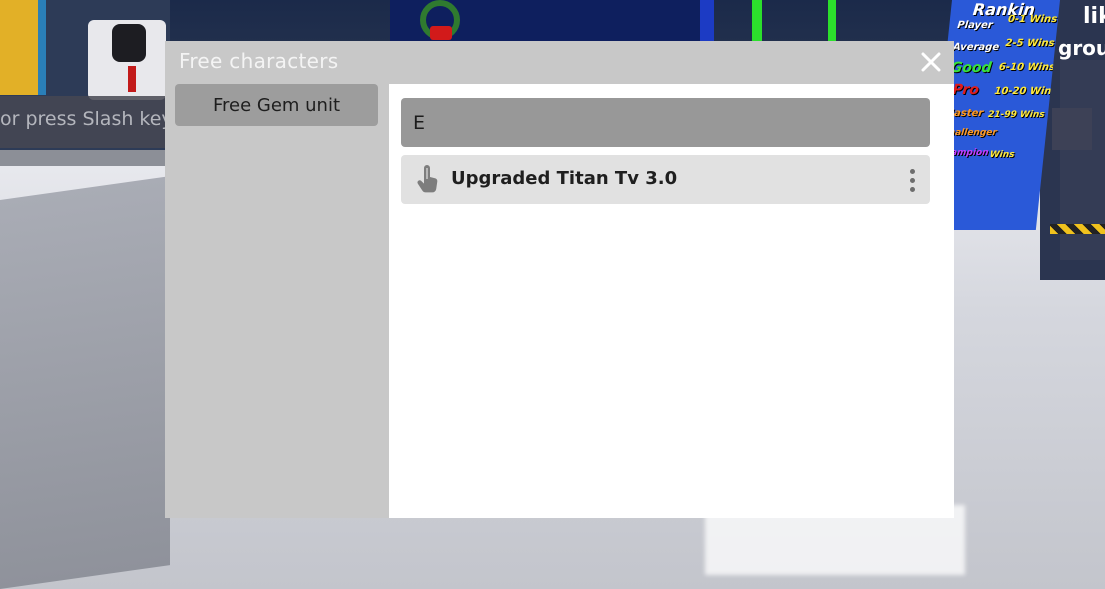 The image size is (1105, 589). What do you see at coordinates (1027, 67) in the screenshot?
I see `ranking-board-text: 6-10 Wins` at bounding box center [1027, 67].